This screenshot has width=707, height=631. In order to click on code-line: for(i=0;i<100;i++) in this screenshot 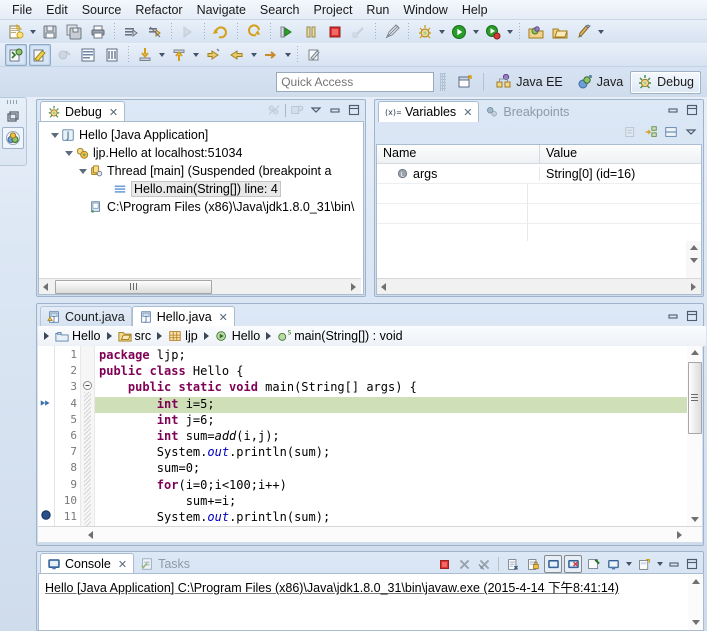, I will do `click(391, 486)`.